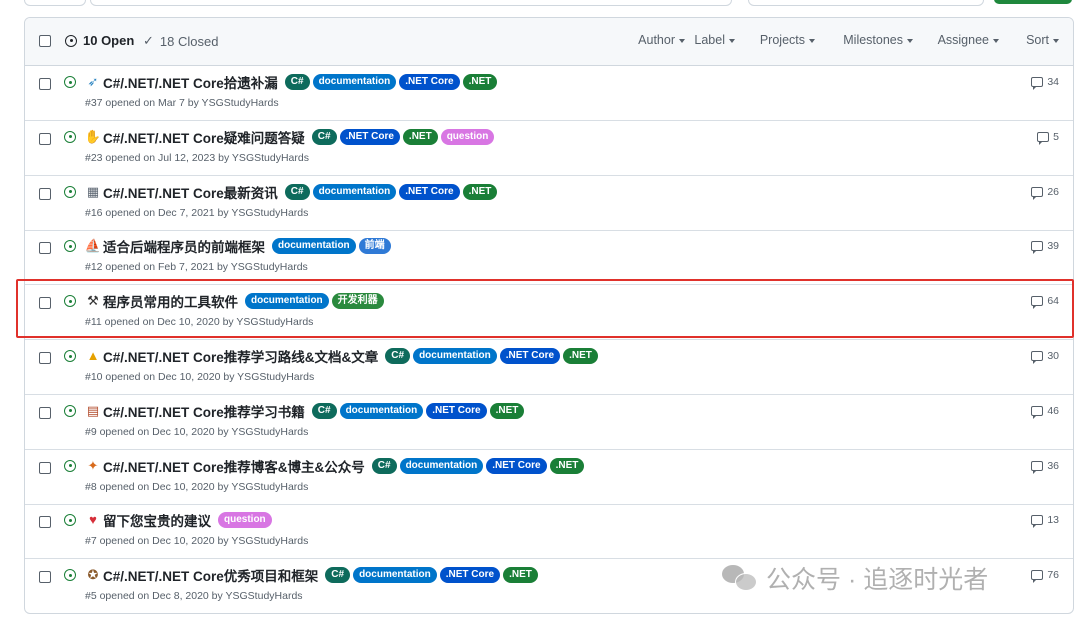 This screenshot has width=1080, height=618. What do you see at coordinates (1045, 247) in the screenshot?
I see `comments-link: 39` at bounding box center [1045, 247].